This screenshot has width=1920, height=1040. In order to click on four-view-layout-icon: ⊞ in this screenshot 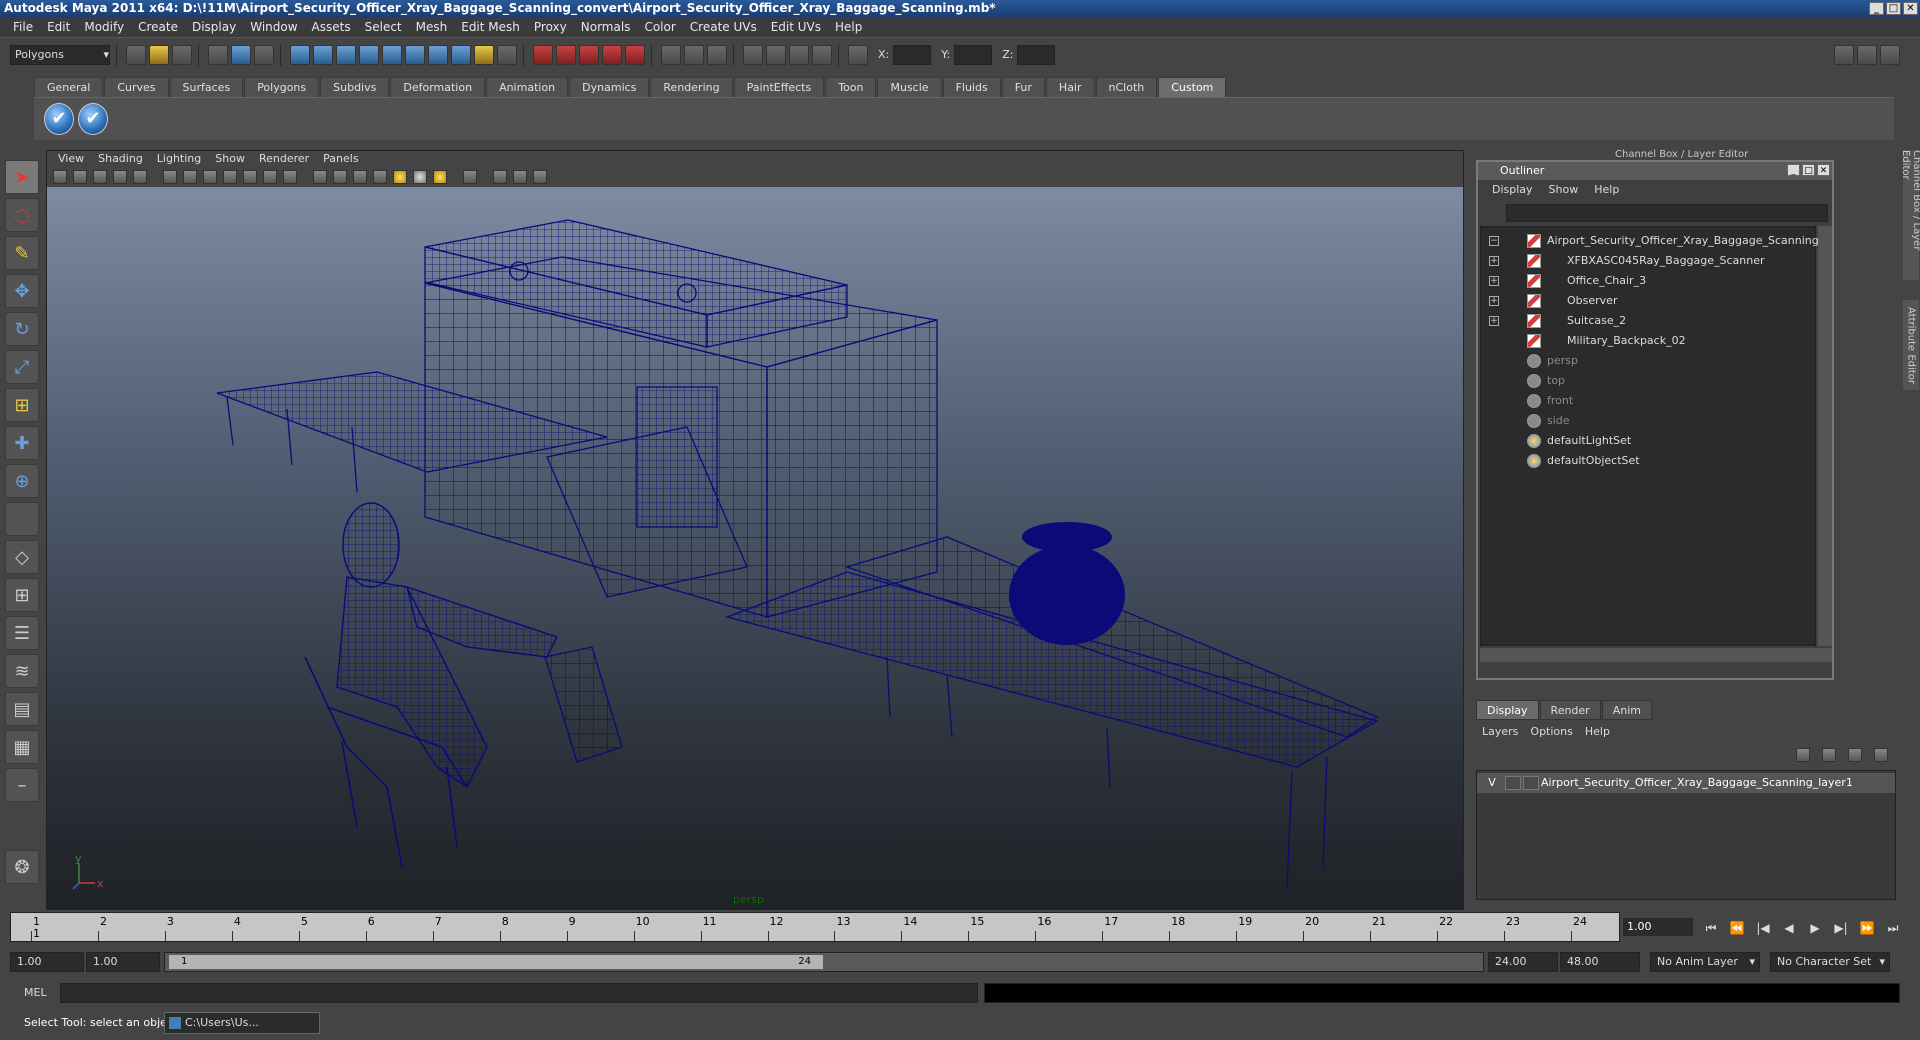, I will do `click(22, 595)`.